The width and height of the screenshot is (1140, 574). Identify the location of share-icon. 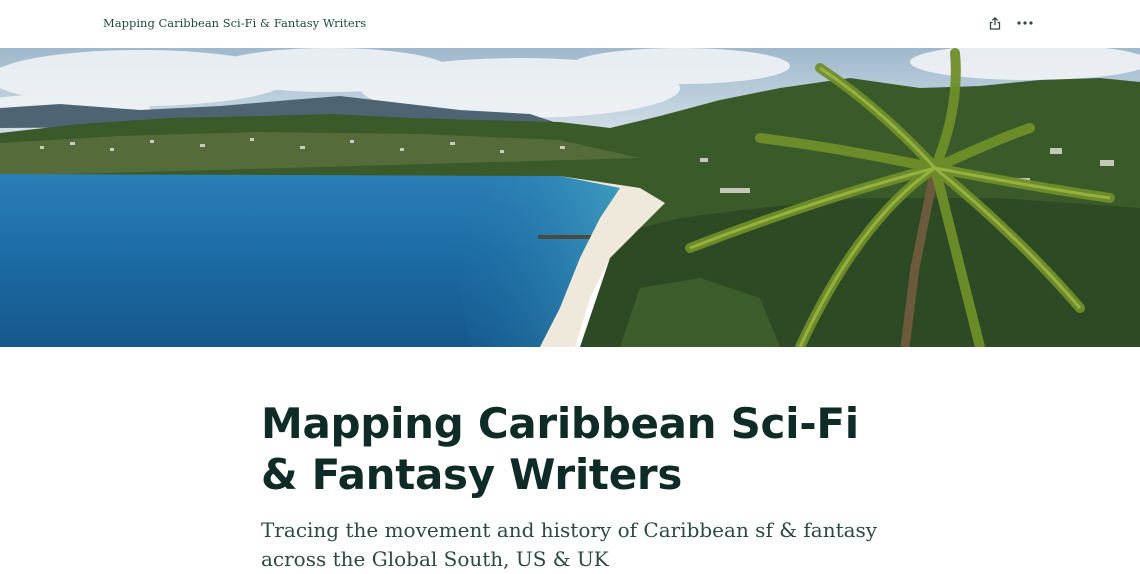
(995, 23).